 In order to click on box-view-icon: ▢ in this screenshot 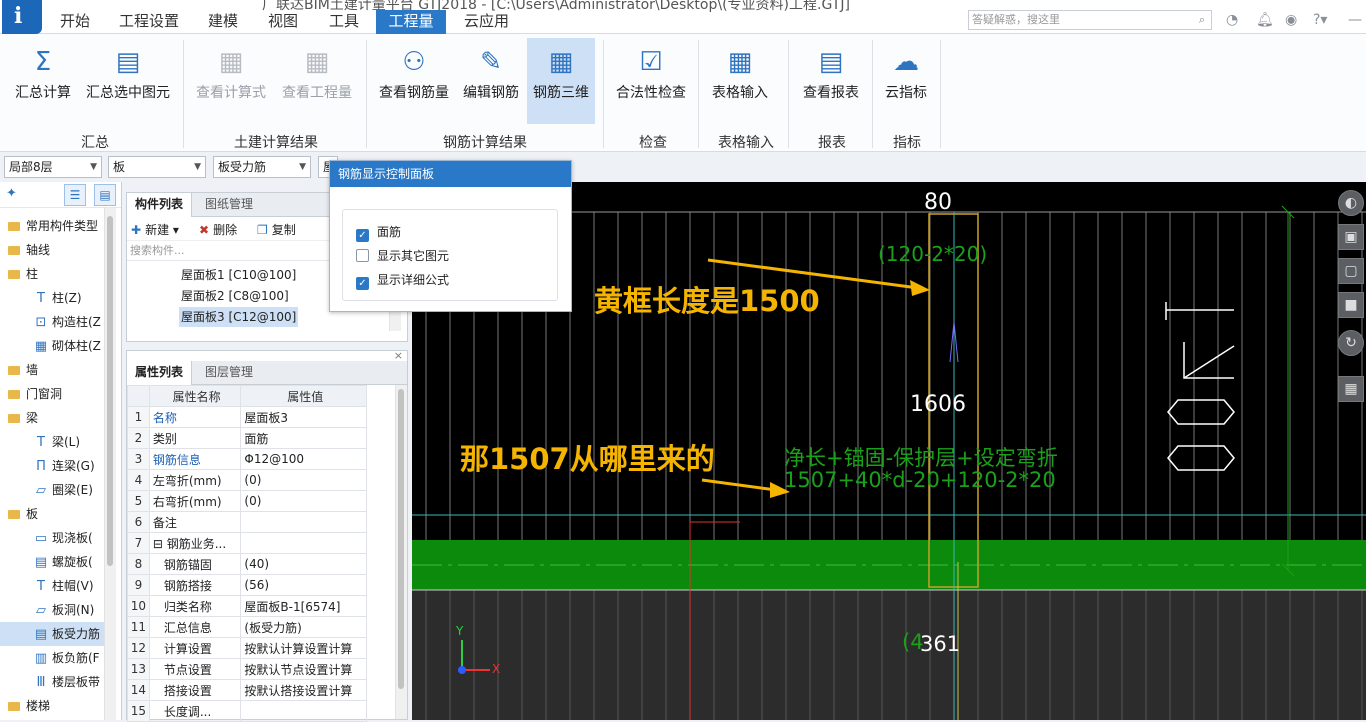, I will do `click(1351, 271)`.